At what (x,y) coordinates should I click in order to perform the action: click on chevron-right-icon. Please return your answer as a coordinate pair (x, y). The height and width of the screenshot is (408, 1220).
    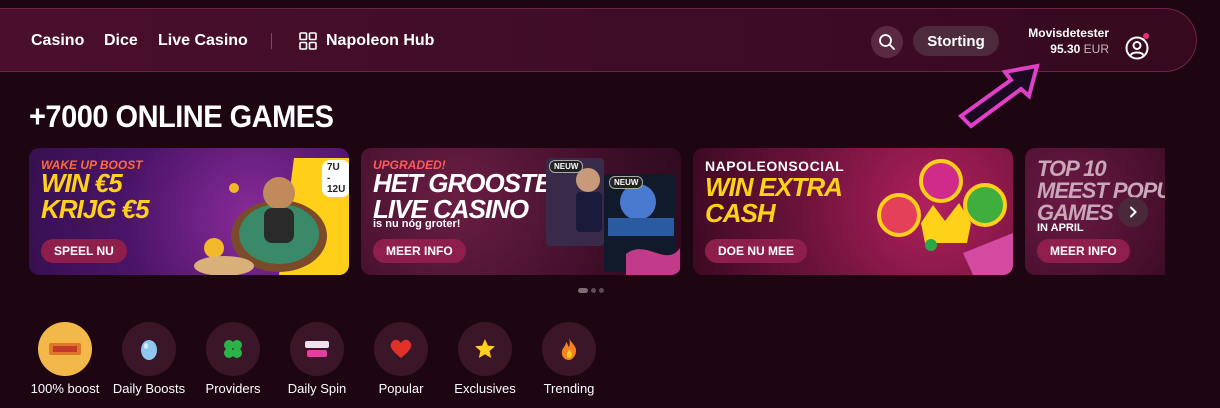
    Looking at the image, I should click on (1133, 212).